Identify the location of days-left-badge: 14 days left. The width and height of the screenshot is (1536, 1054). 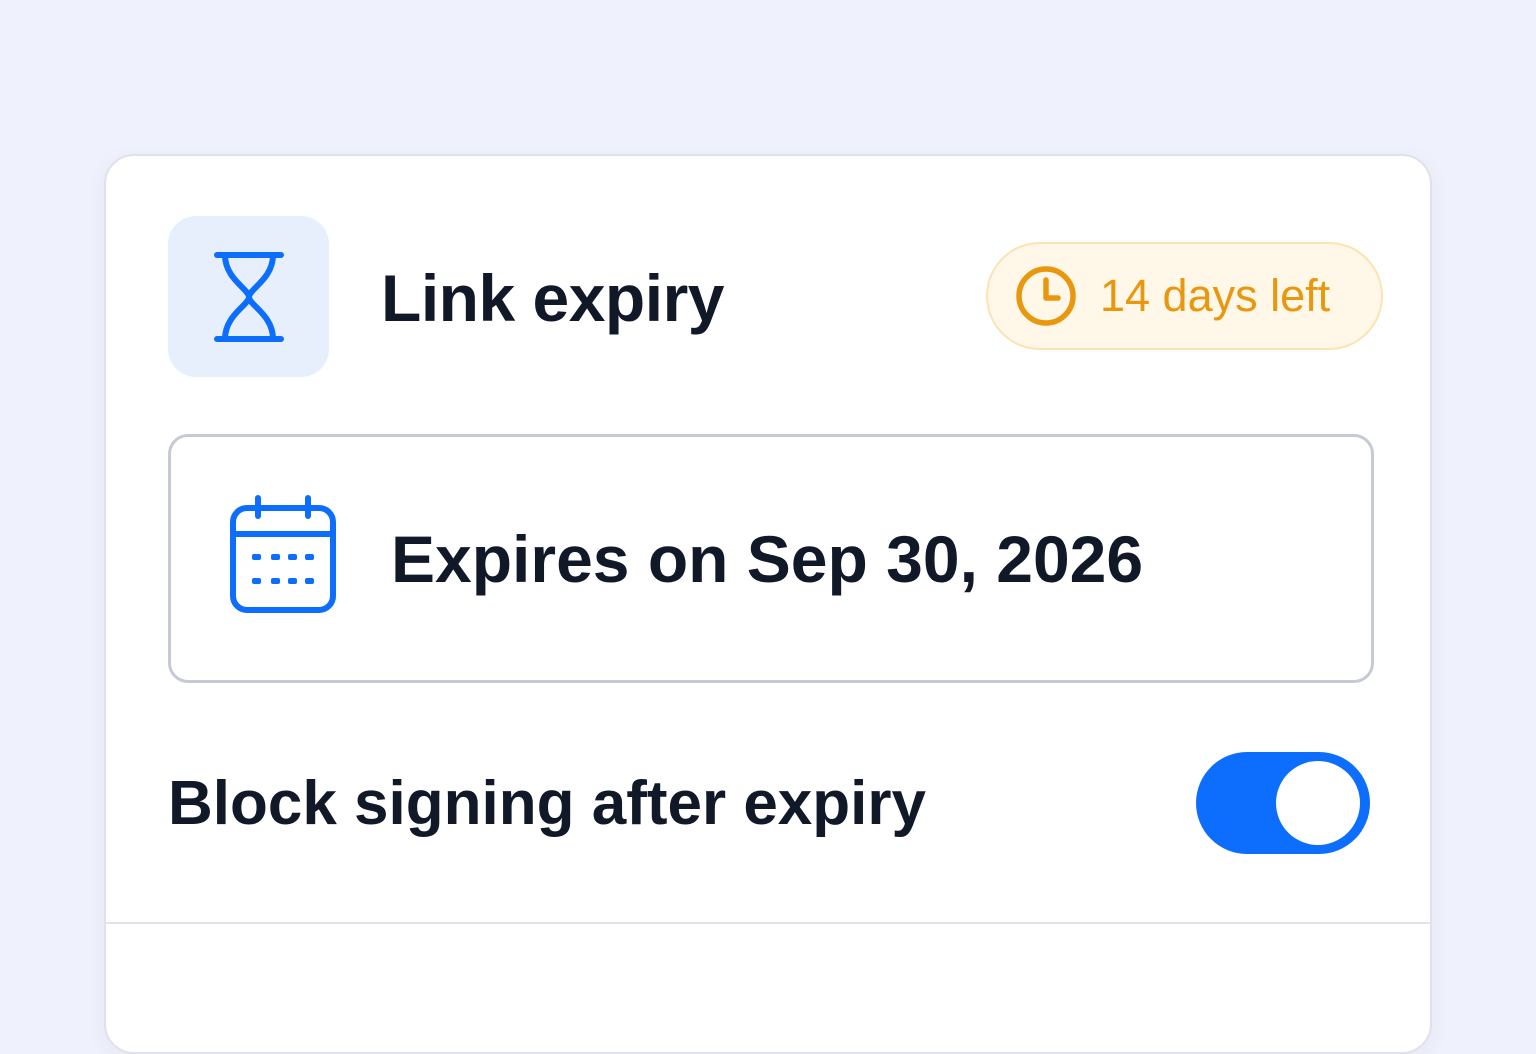
(1184, 296).